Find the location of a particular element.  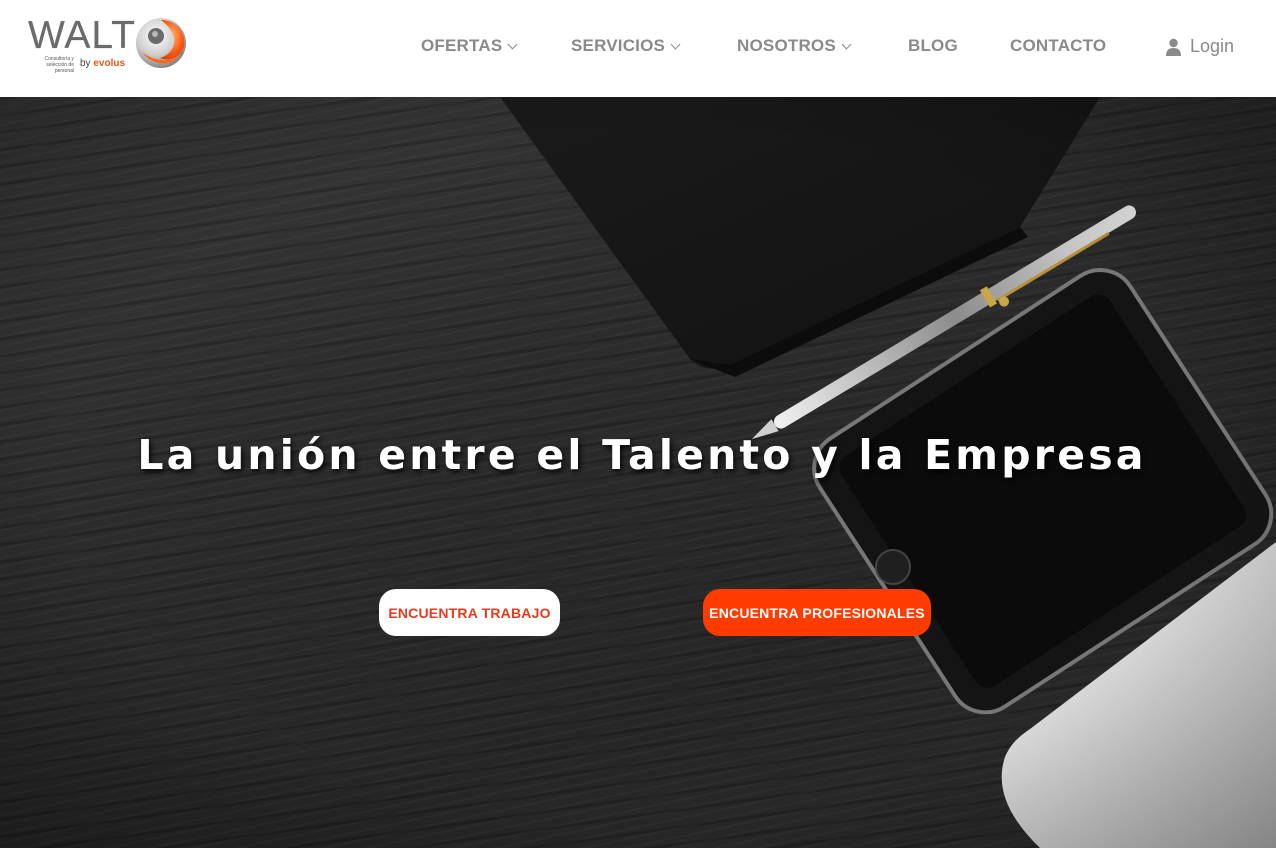

nav-label: CONTACTO is located at coordinates (1058, 45).